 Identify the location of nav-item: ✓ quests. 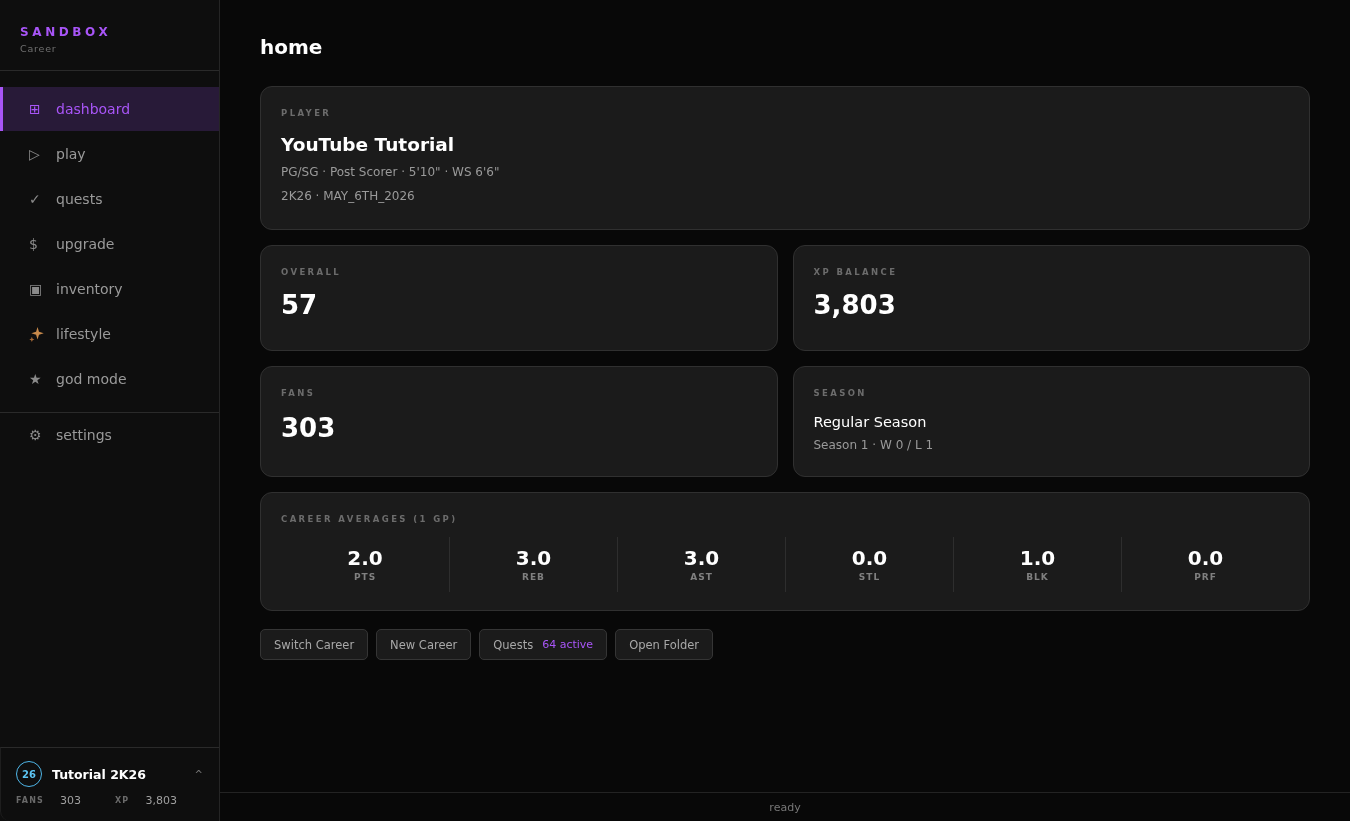
(109, 199).